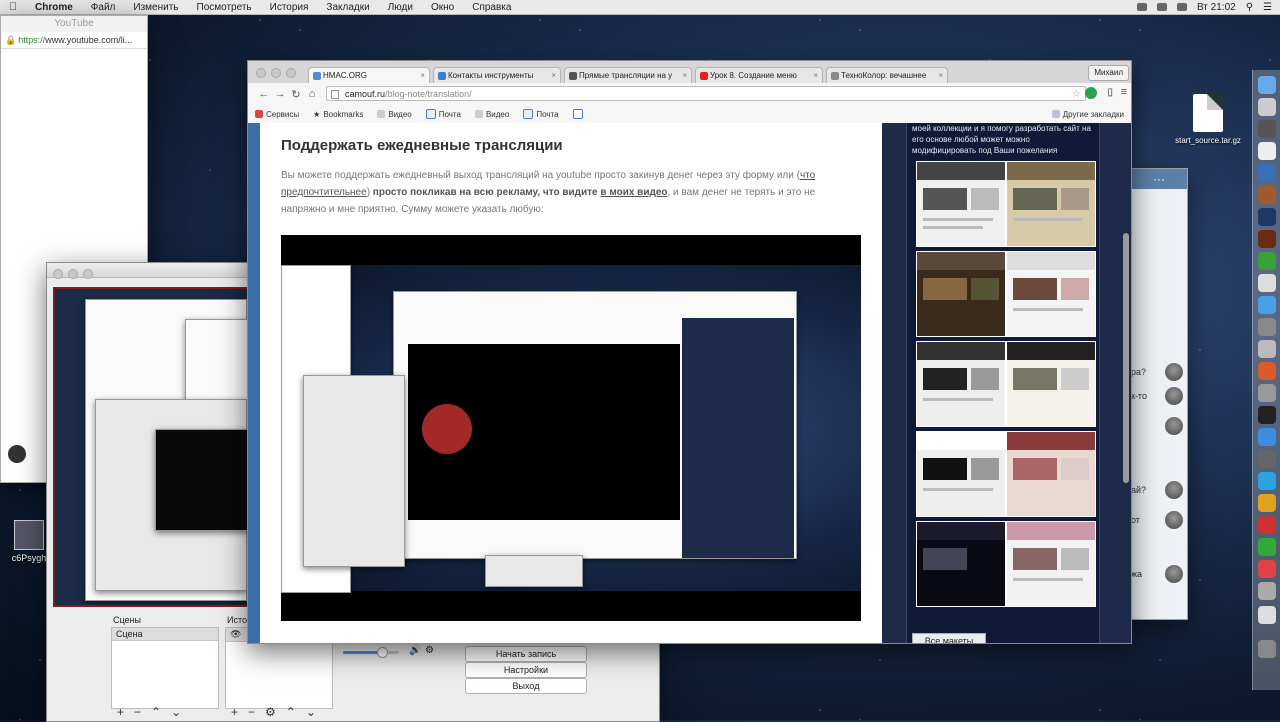  Describe the element at coordinates (289, 7) in the screenshot. I see `menu-history: История` at that location.